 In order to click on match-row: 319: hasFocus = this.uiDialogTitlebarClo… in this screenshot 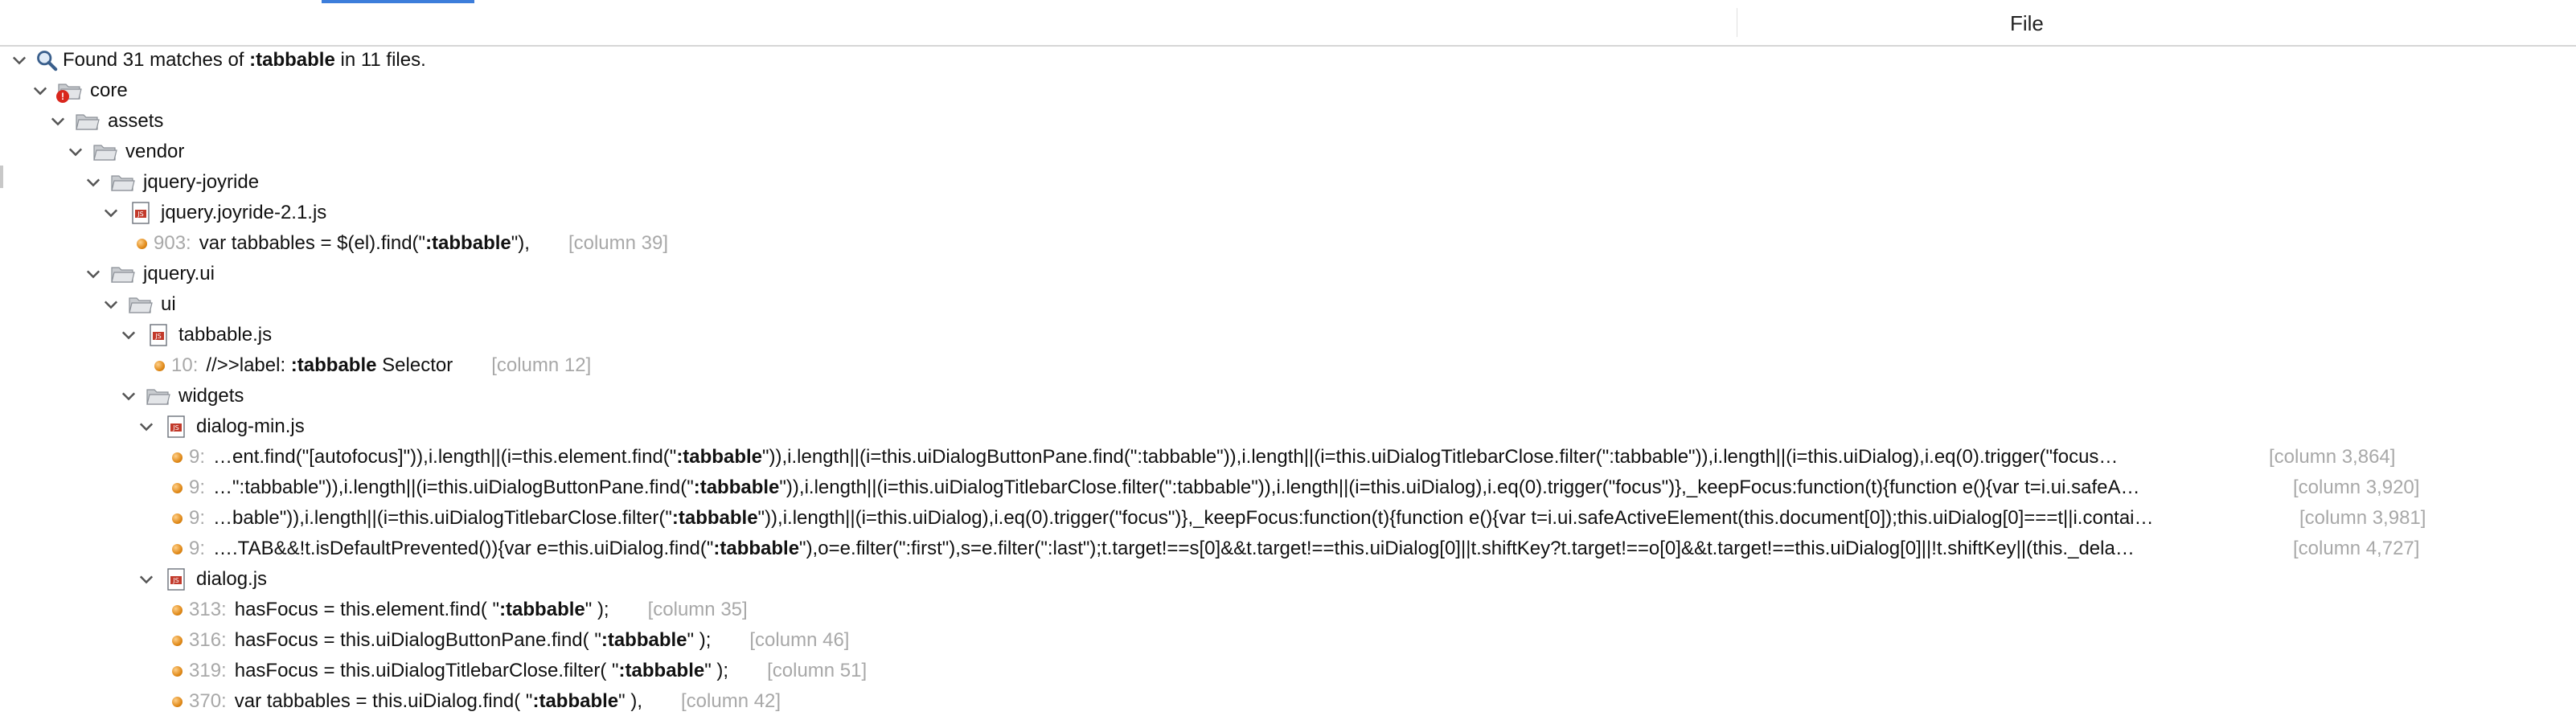, I will do `click(1288, 671)`.